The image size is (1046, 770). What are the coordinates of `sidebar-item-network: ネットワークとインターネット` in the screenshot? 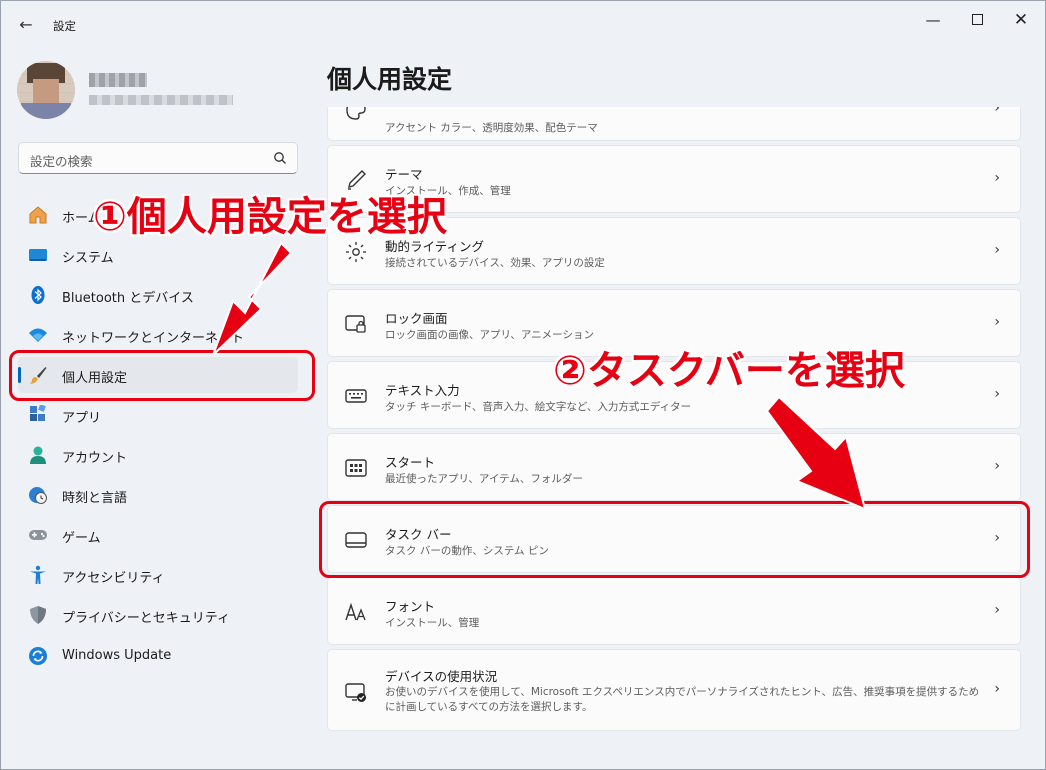 It's located at (158, 335).